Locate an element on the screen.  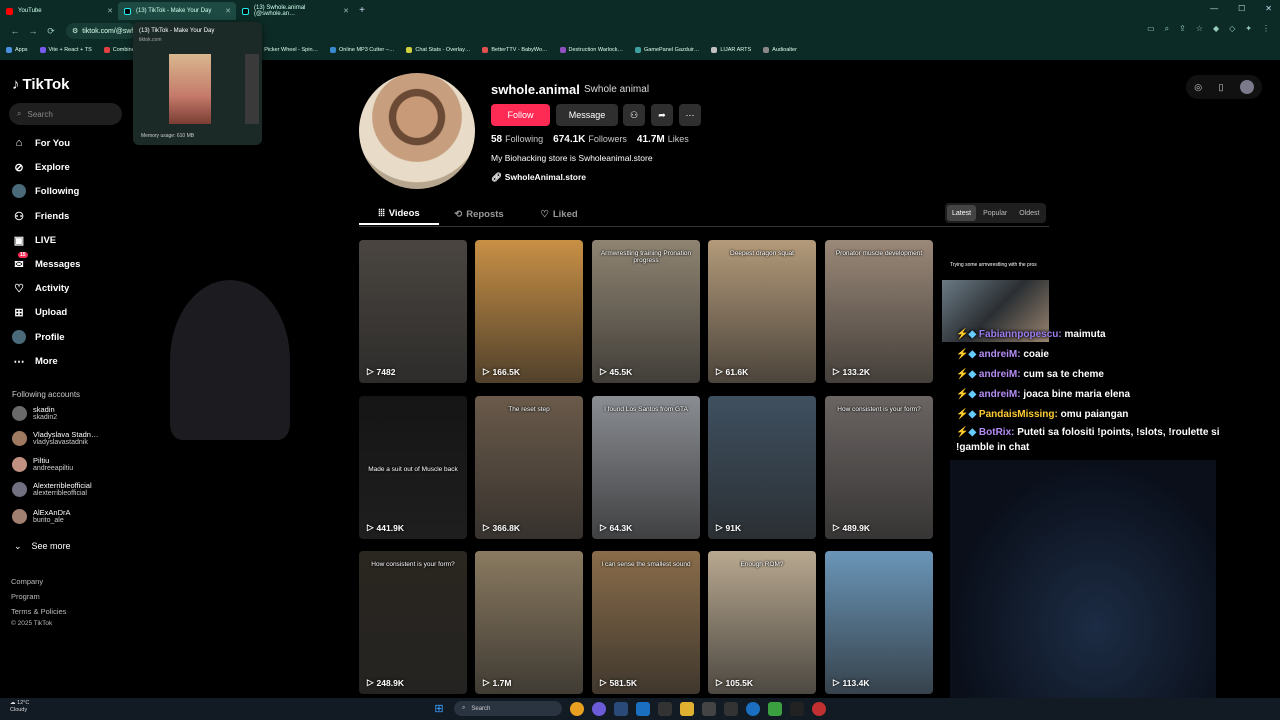
discord-icon is located at coordinates (599, 708).